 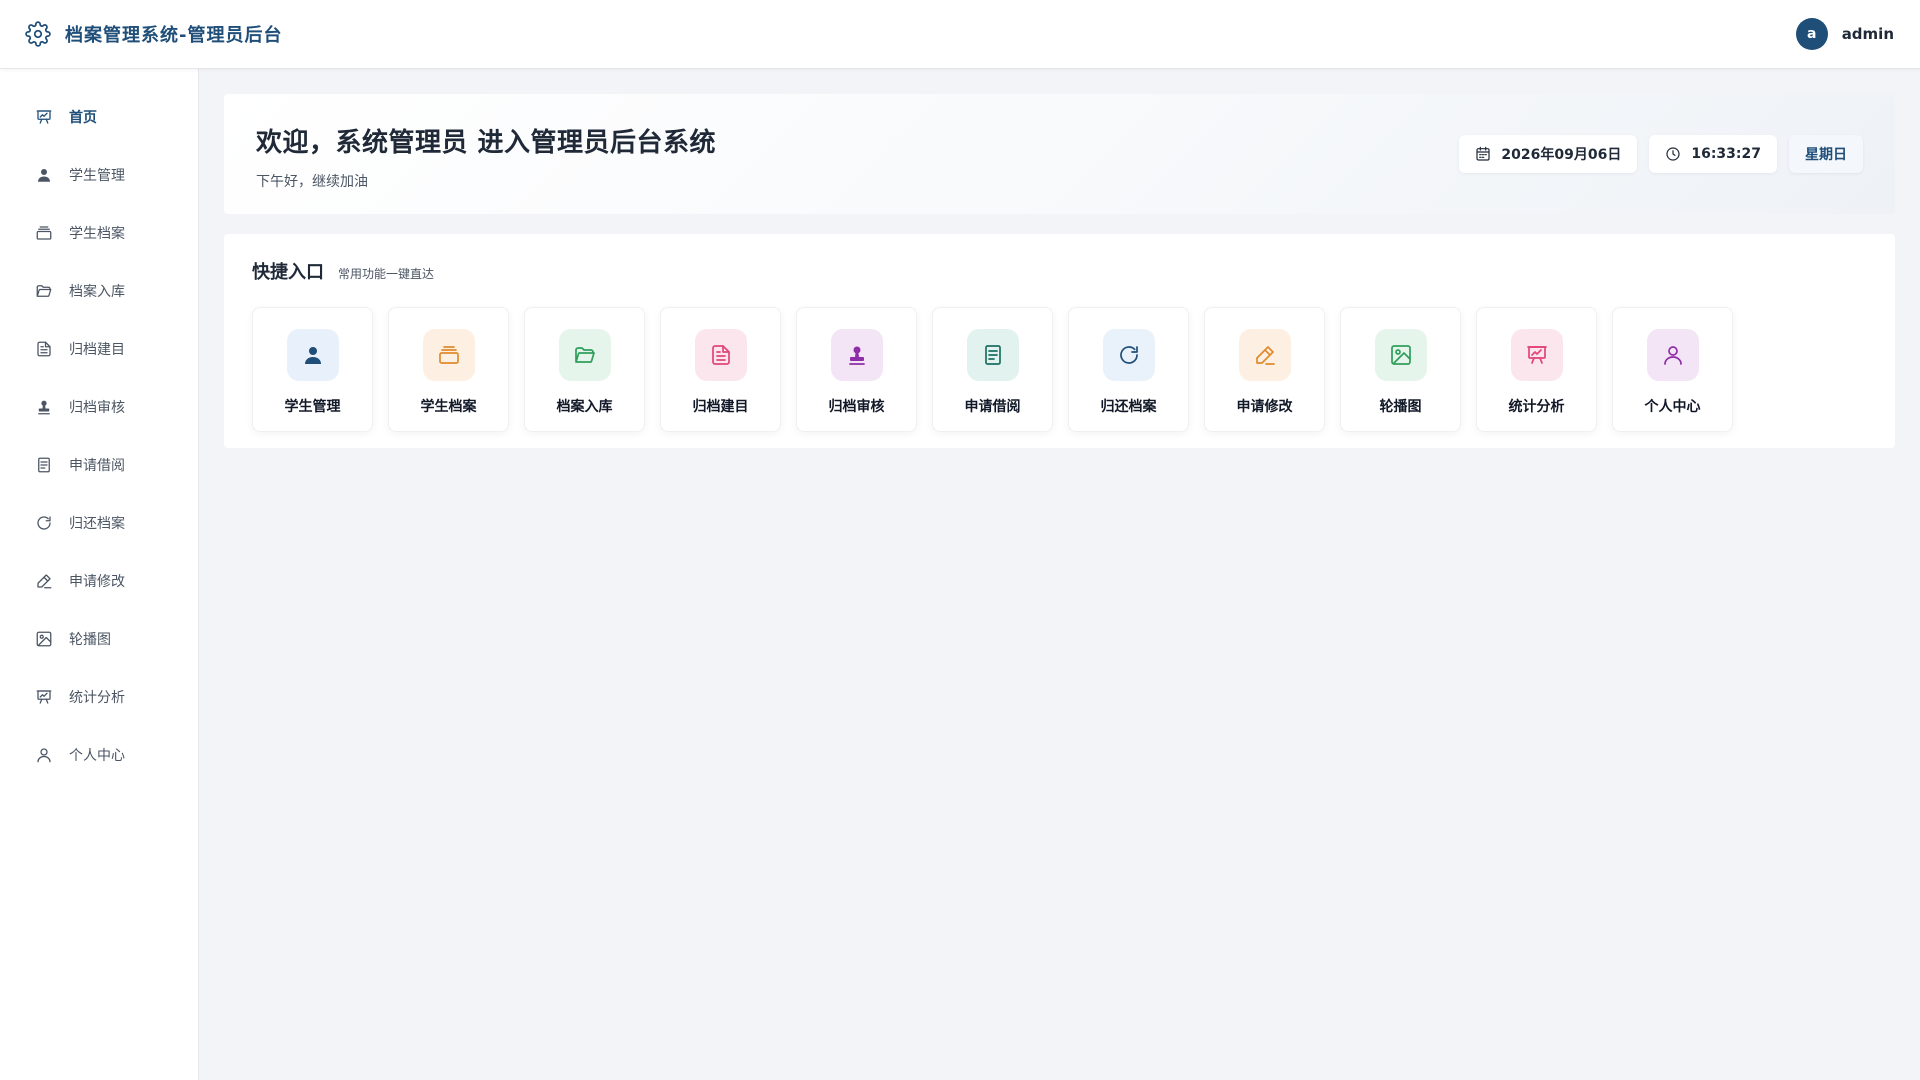 I want to click on quick-entry-card: 归档建目, so click(x=720, y=369).